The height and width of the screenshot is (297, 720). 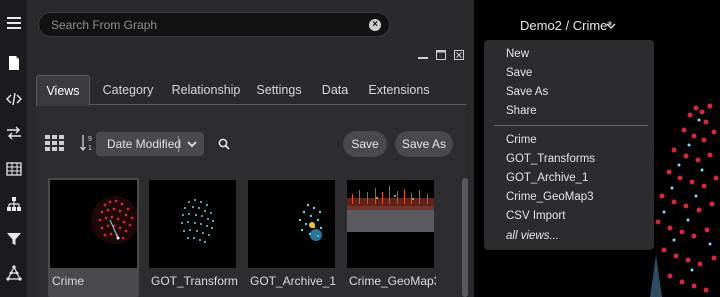 What do you see at coordinates (547, 178) in the screenshot?
I see `menu-item-view-got-archive: GOT_Archive_1` at bounding box center [547, 178].